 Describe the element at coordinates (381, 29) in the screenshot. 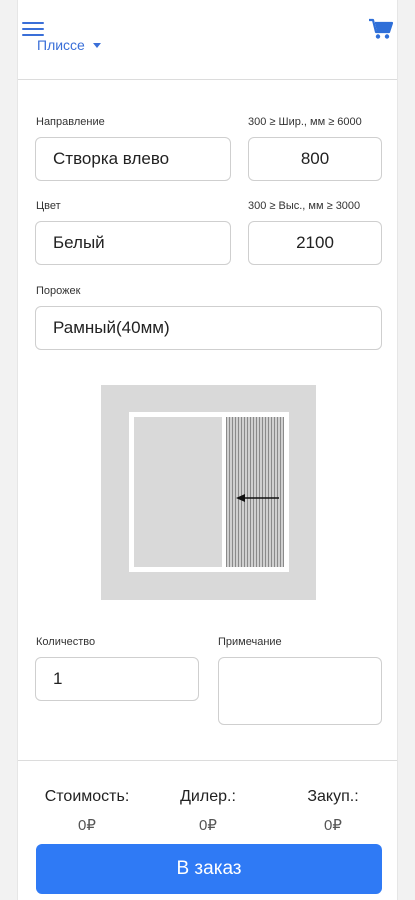

I see `cart-icon` at that location.